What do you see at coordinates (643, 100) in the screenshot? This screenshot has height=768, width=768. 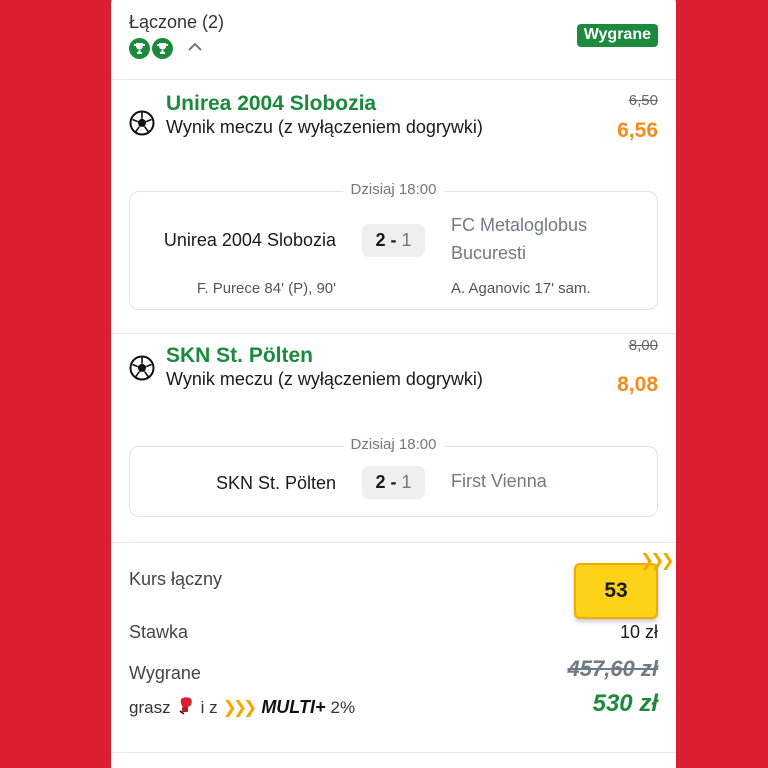 I see `old-odd: 6,50` at bounding box center [643, 100].